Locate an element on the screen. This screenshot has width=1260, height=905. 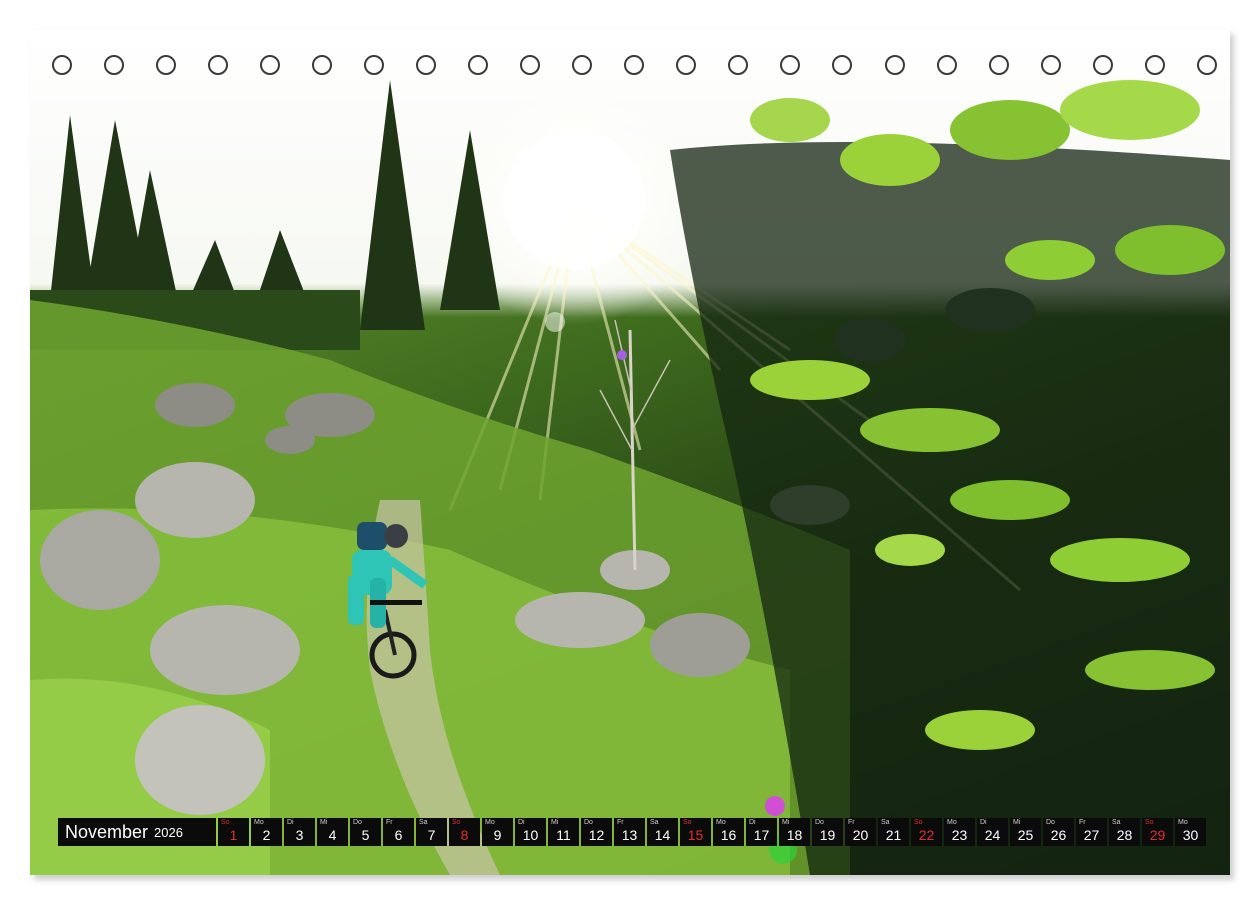
day-number: 14 is located at coordinates (662, 835).